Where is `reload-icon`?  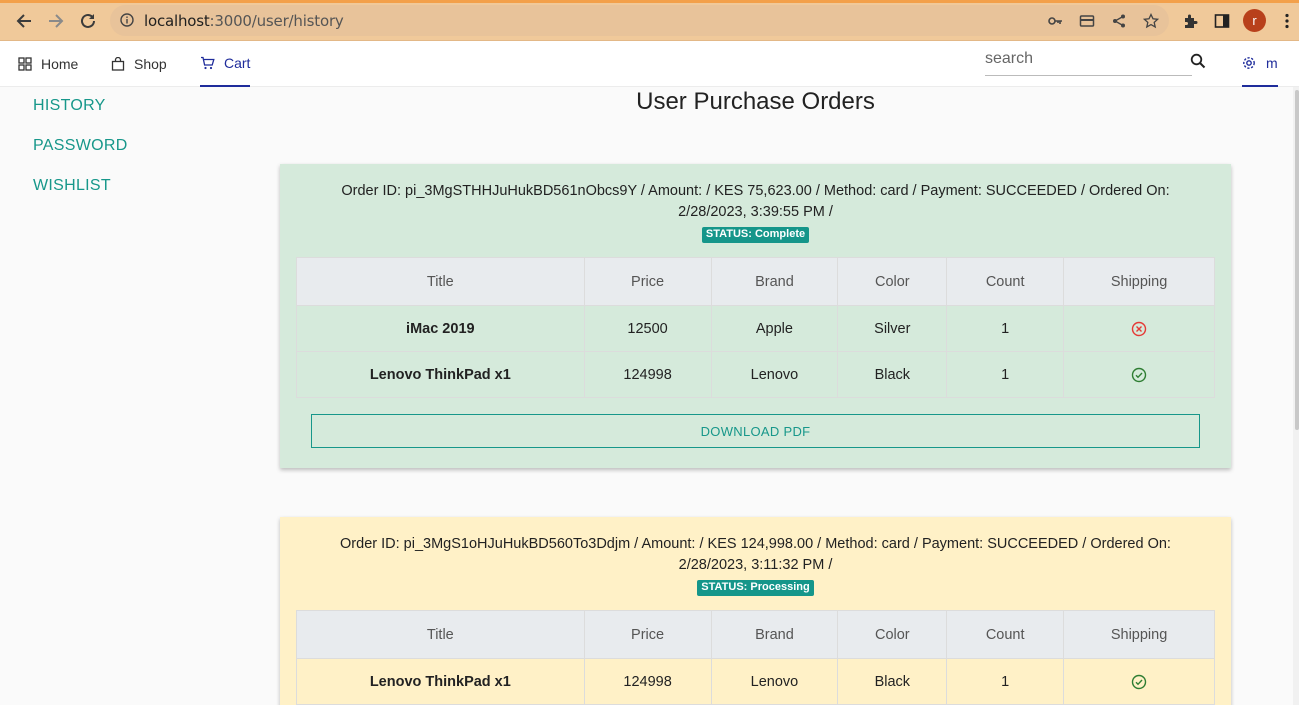
reload-icon is located at coordinates (88, 21).